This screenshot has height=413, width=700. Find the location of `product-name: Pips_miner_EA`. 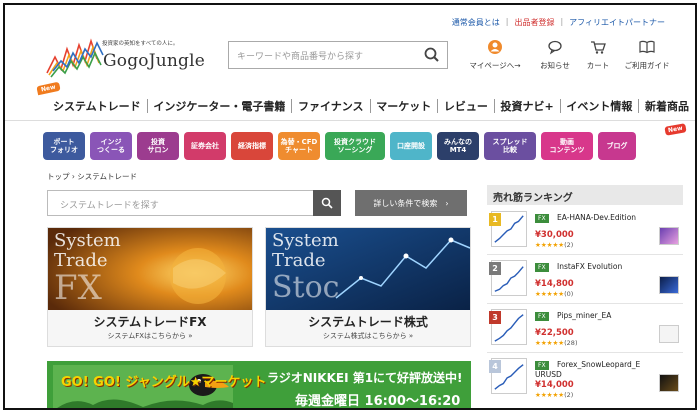

product-name: Pips_miner_EA is located at coordinates (584, 315).